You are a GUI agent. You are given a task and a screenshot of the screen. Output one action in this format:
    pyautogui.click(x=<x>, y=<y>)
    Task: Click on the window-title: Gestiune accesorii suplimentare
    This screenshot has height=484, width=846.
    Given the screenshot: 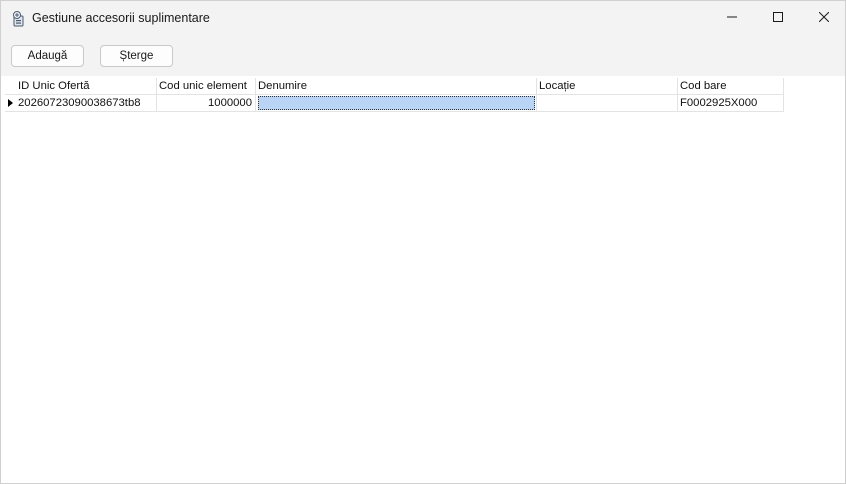 What is the action you would take?
    pyautogui.click(x=121, y=18)
    